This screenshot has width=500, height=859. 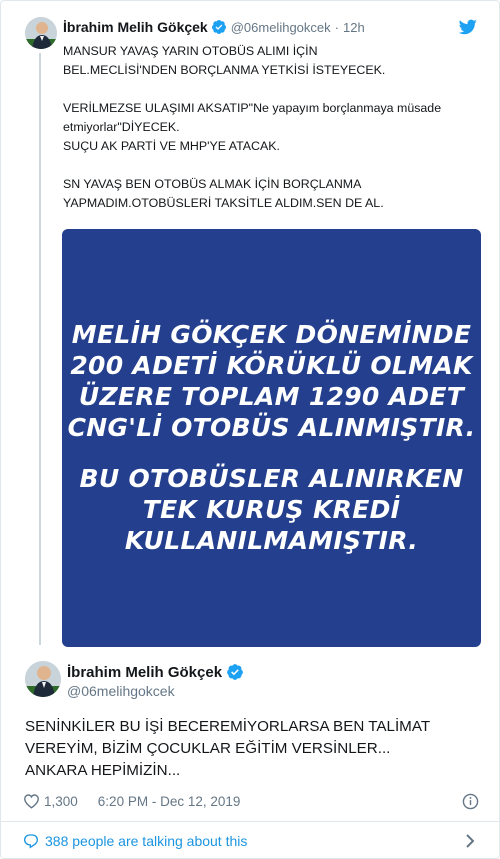 I want to click on tweet-timestamp: 6:20 PM - Dec 12, 2019, so click(x=169, y=801).